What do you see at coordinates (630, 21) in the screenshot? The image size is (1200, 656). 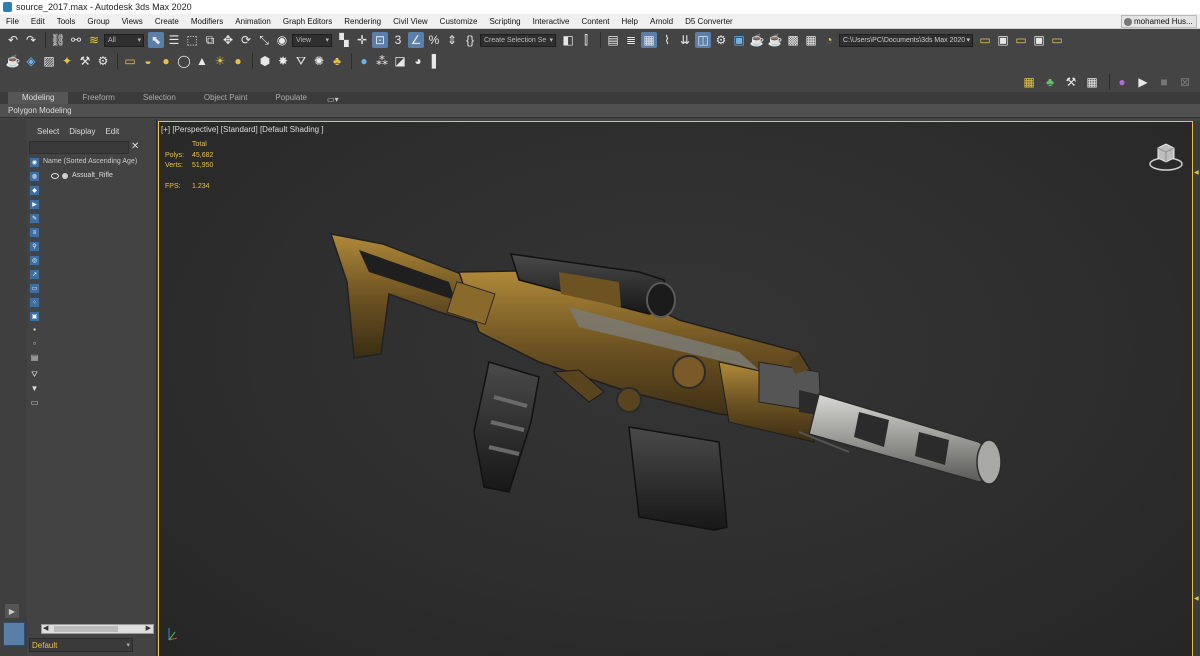 I see `menu-help: Help` at bounding box center [630, 21].